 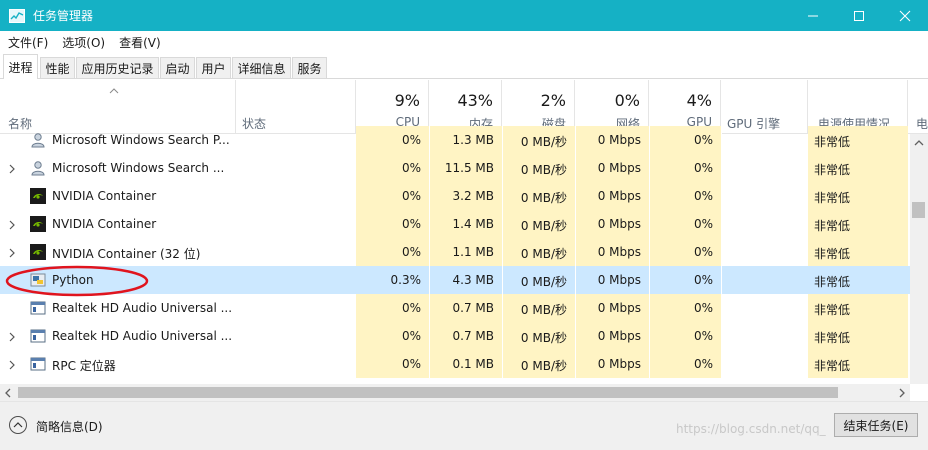 What do you see at coordinates (473, 336) in the screenshot?
I see `row-memory: 0.7 MB` at bounding box center [473, 336].